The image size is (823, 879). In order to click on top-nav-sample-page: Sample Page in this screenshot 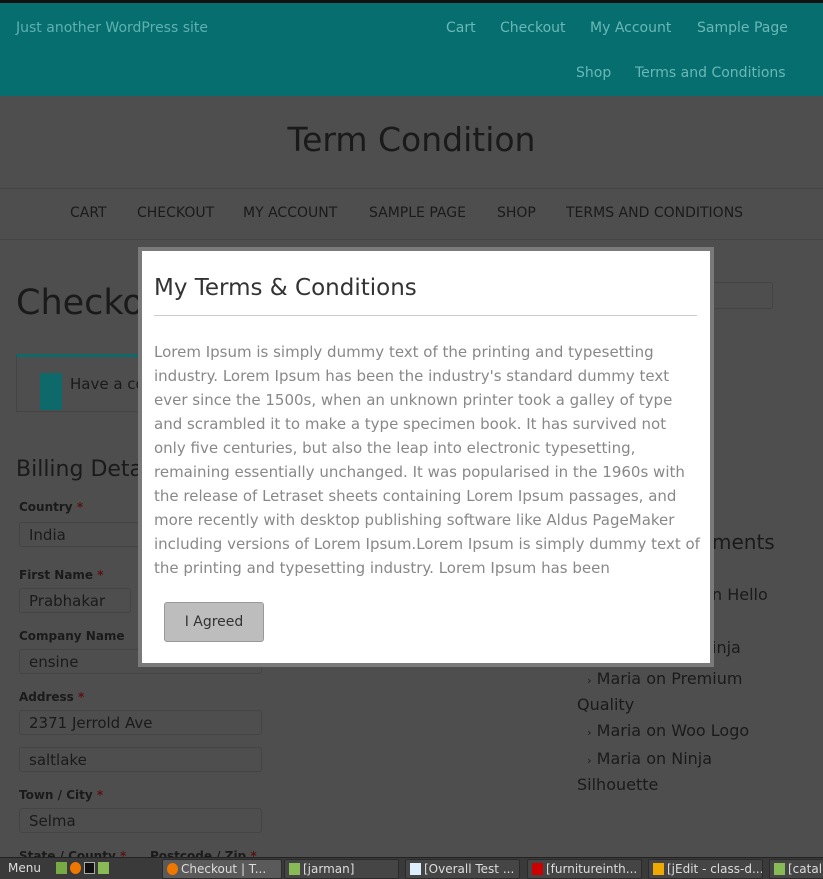, I will do `click(742, 28)`.